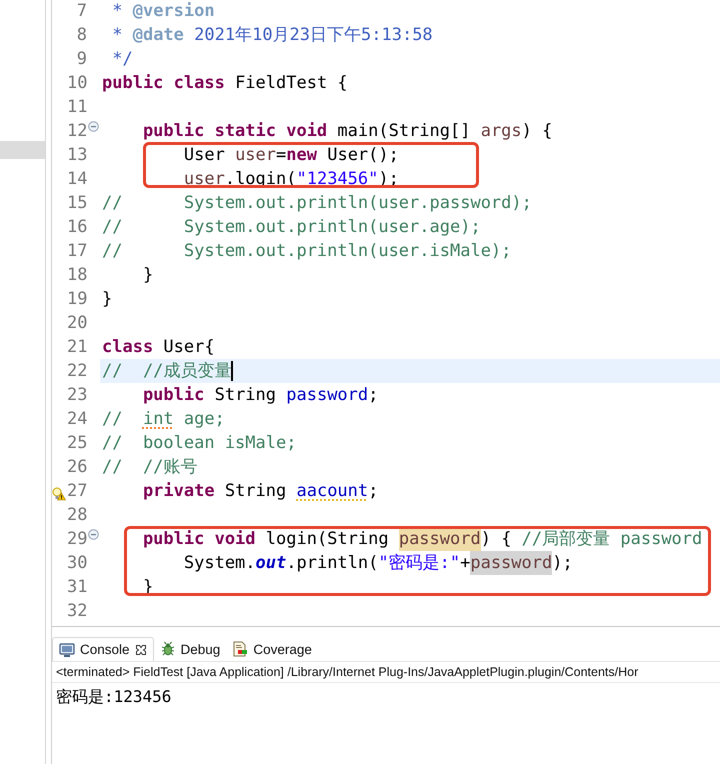  Describe the element at coordinates (77, 227) in the screenshot. I see `line-number: 16` at that location.